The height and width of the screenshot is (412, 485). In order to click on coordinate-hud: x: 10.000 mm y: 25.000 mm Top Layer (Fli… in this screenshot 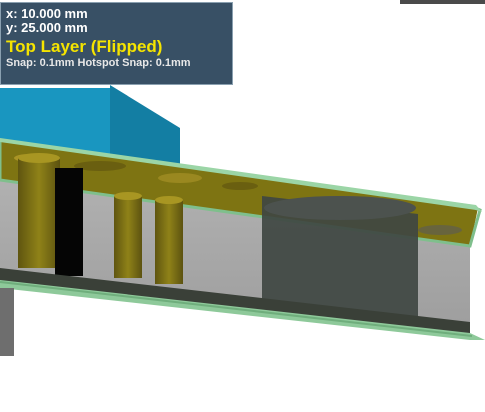, I will do `click(116, 43)`.